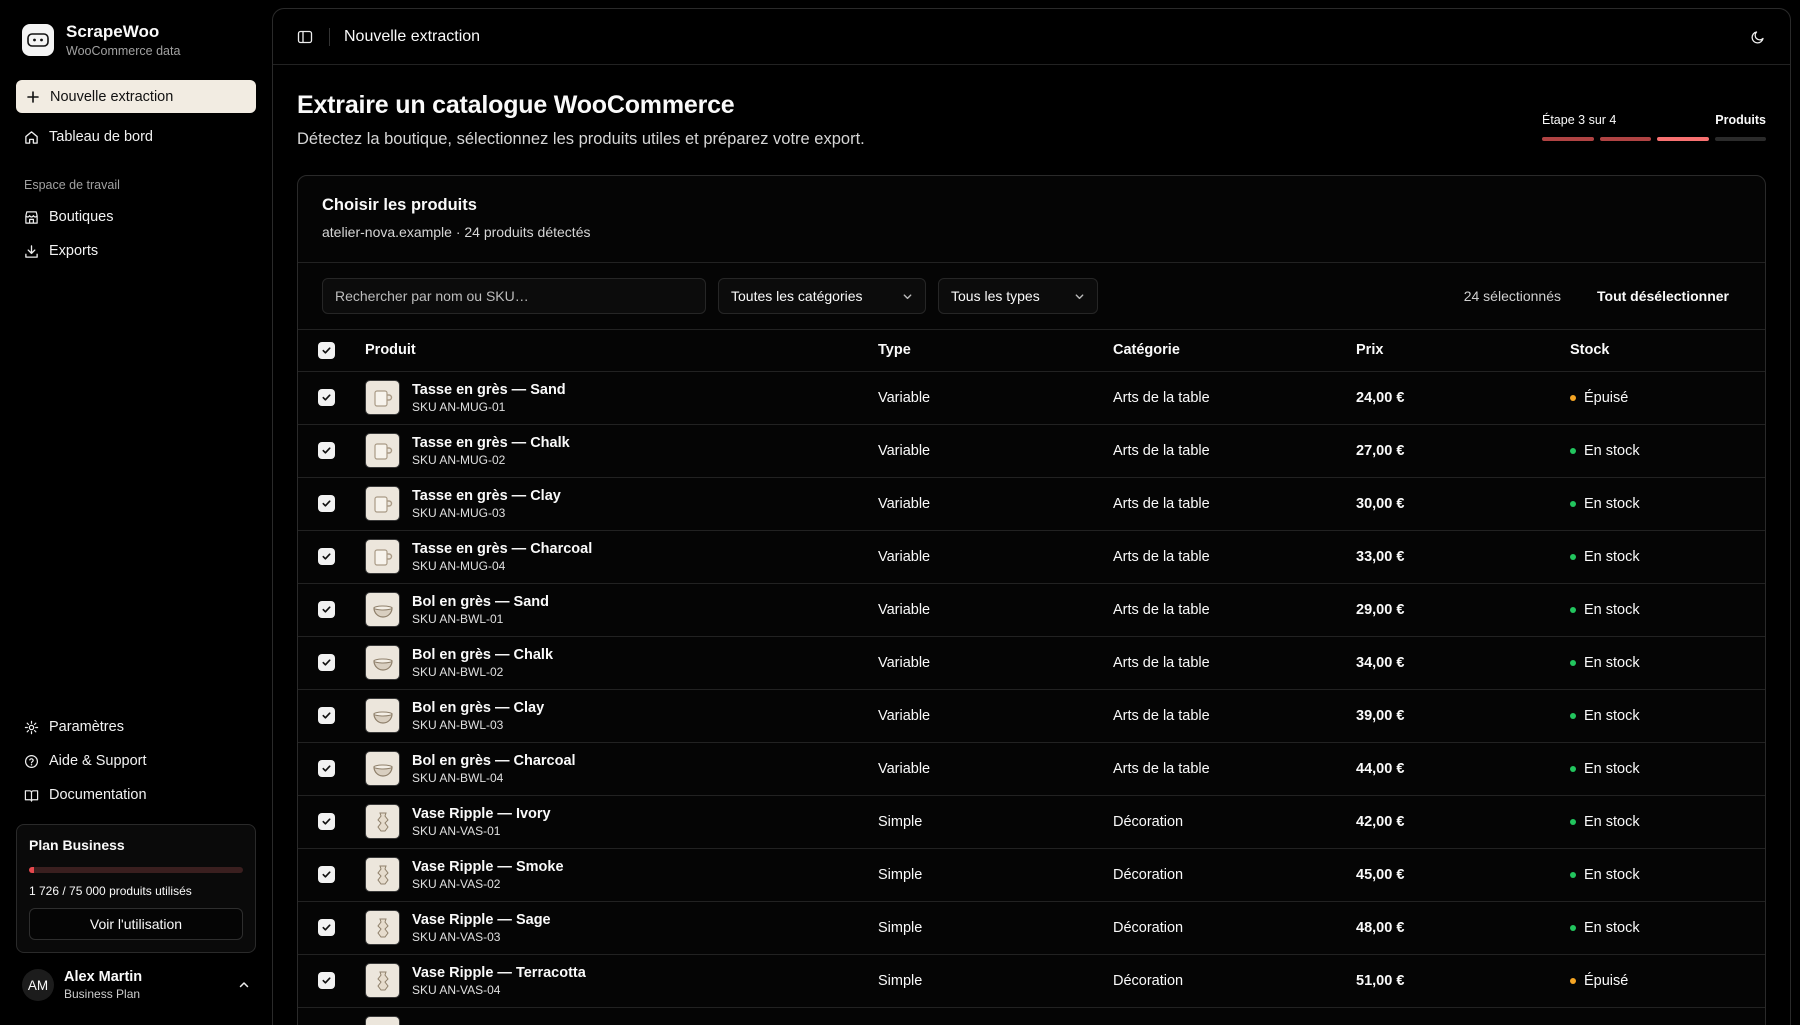 This screenshot has width=1800, height=1025. I want to click on sidebar-item-help: Aide & Support, so click(136, 761).